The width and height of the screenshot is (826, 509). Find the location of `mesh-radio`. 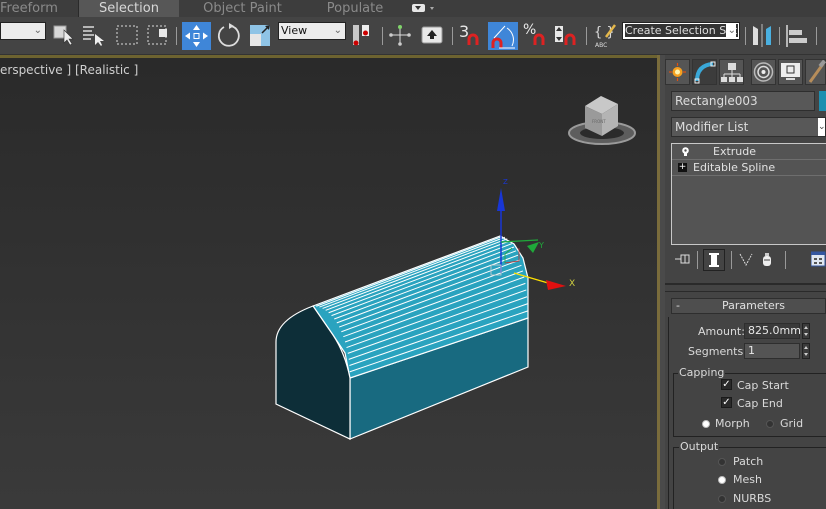

mesh-radio is located at coordinates (722, 480).